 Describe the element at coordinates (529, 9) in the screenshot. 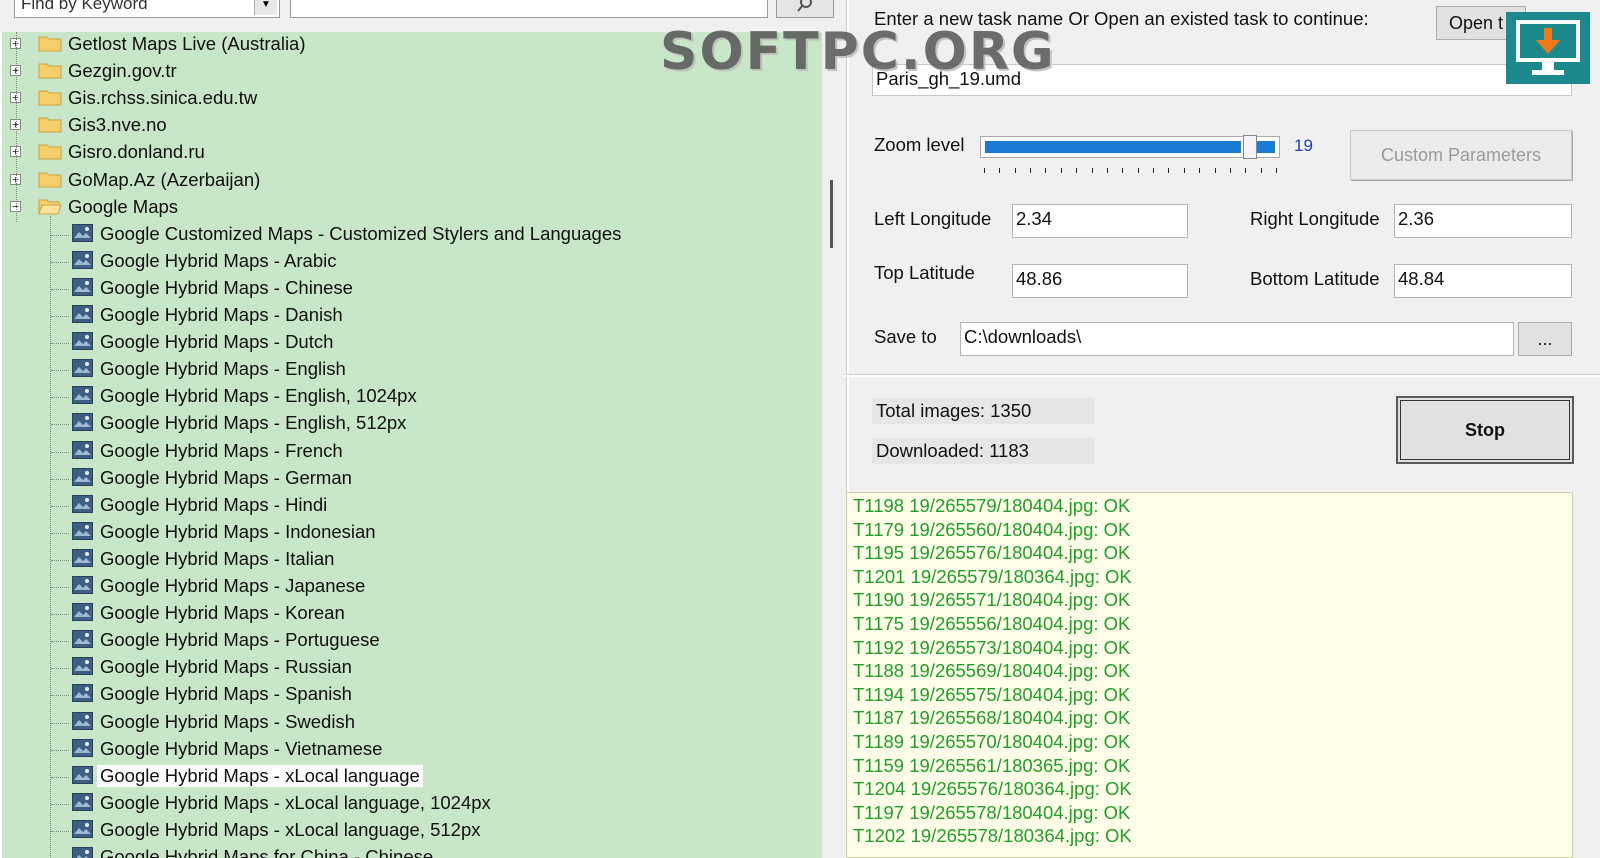

I see `search-input` at that location.